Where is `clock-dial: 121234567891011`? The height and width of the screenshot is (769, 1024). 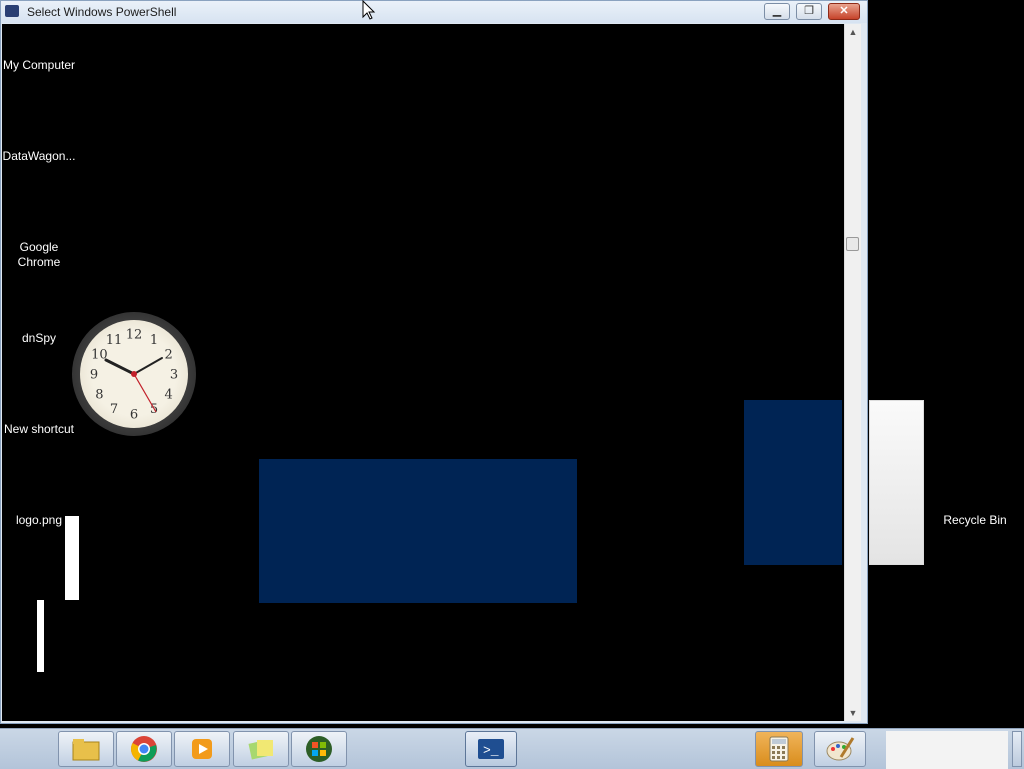 clock-dial: 121234567891011 is located at coordinates (134, 375).